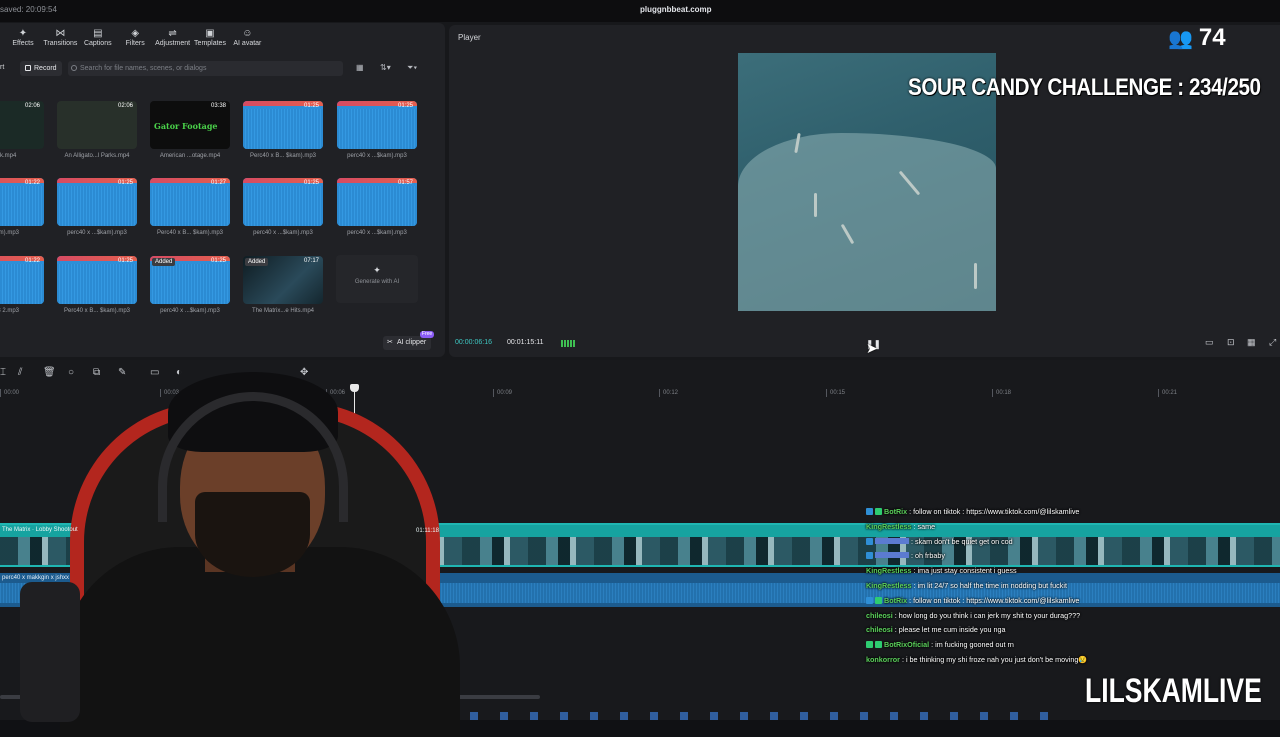 Image resolution: width=1280 pixels, height=737 pixels. What do you see at coordinates (282, 311) in the screenshot?
I see `media-filename: The Matrix...e Hits.mp4` at bounding box center [282, 311].